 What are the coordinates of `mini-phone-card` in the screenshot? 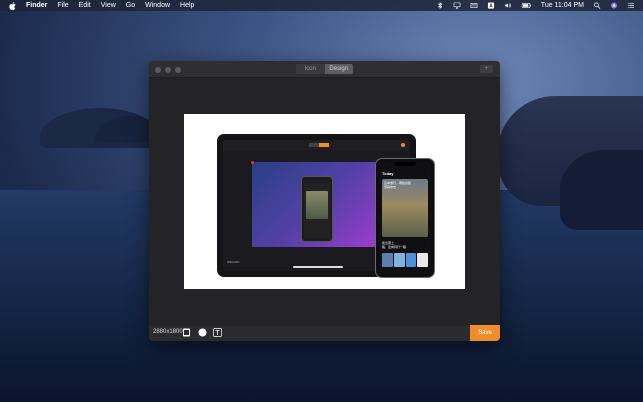 It's located at (317, 205).